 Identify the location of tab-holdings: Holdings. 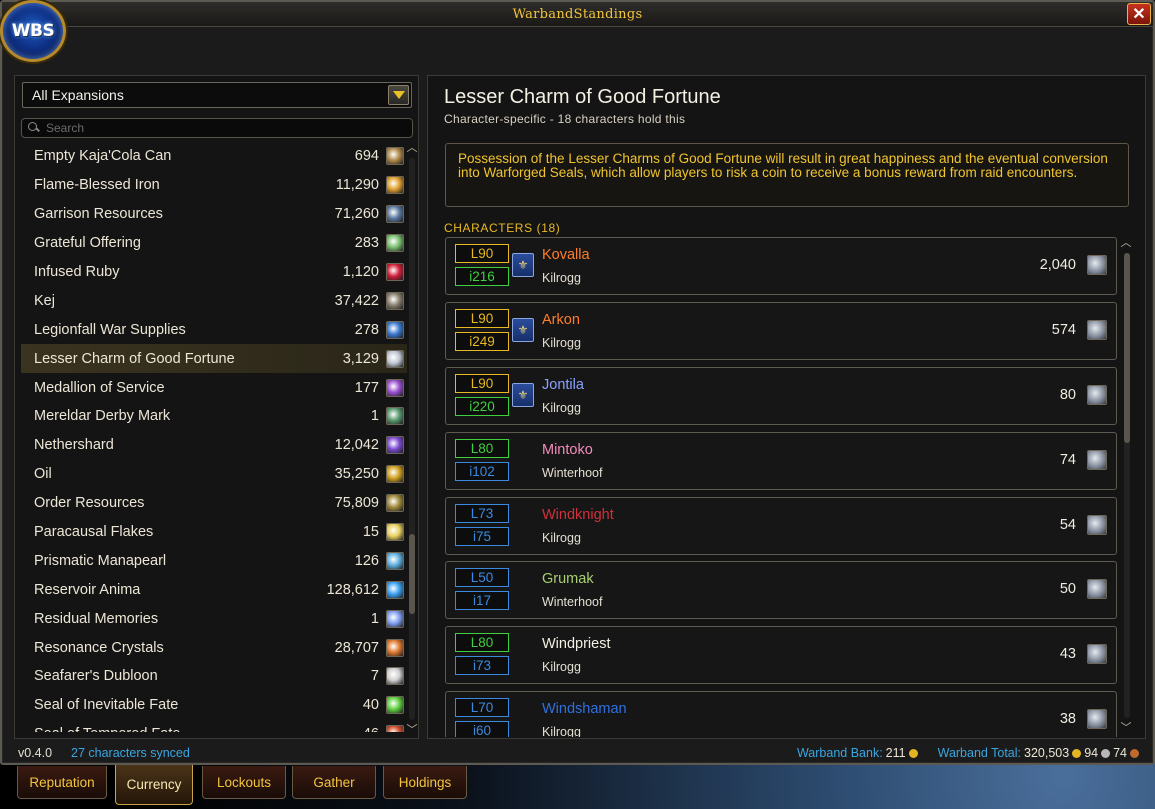
(425, 782).